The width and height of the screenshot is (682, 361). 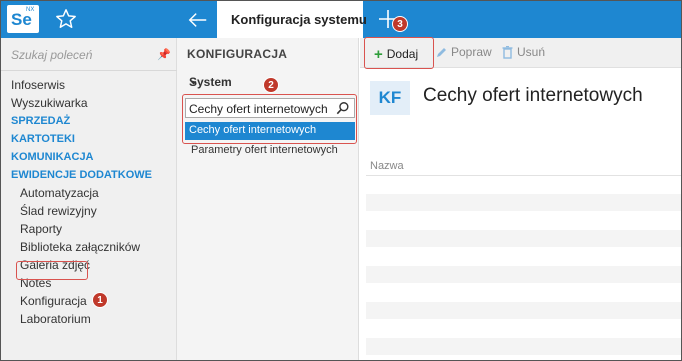 I want to click on nav-item-wyszukiwarka: Wyszukiwarka, so click(x=89, y=103).